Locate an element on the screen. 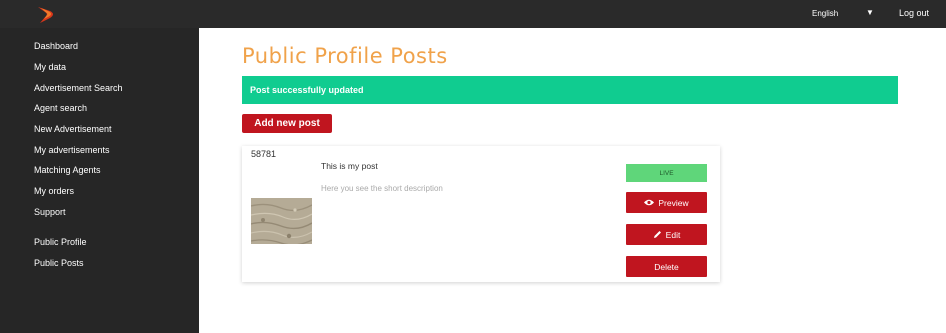 This screenshot has width=946, height=333. delete-label: Delete is located at coordinates (666, 266).